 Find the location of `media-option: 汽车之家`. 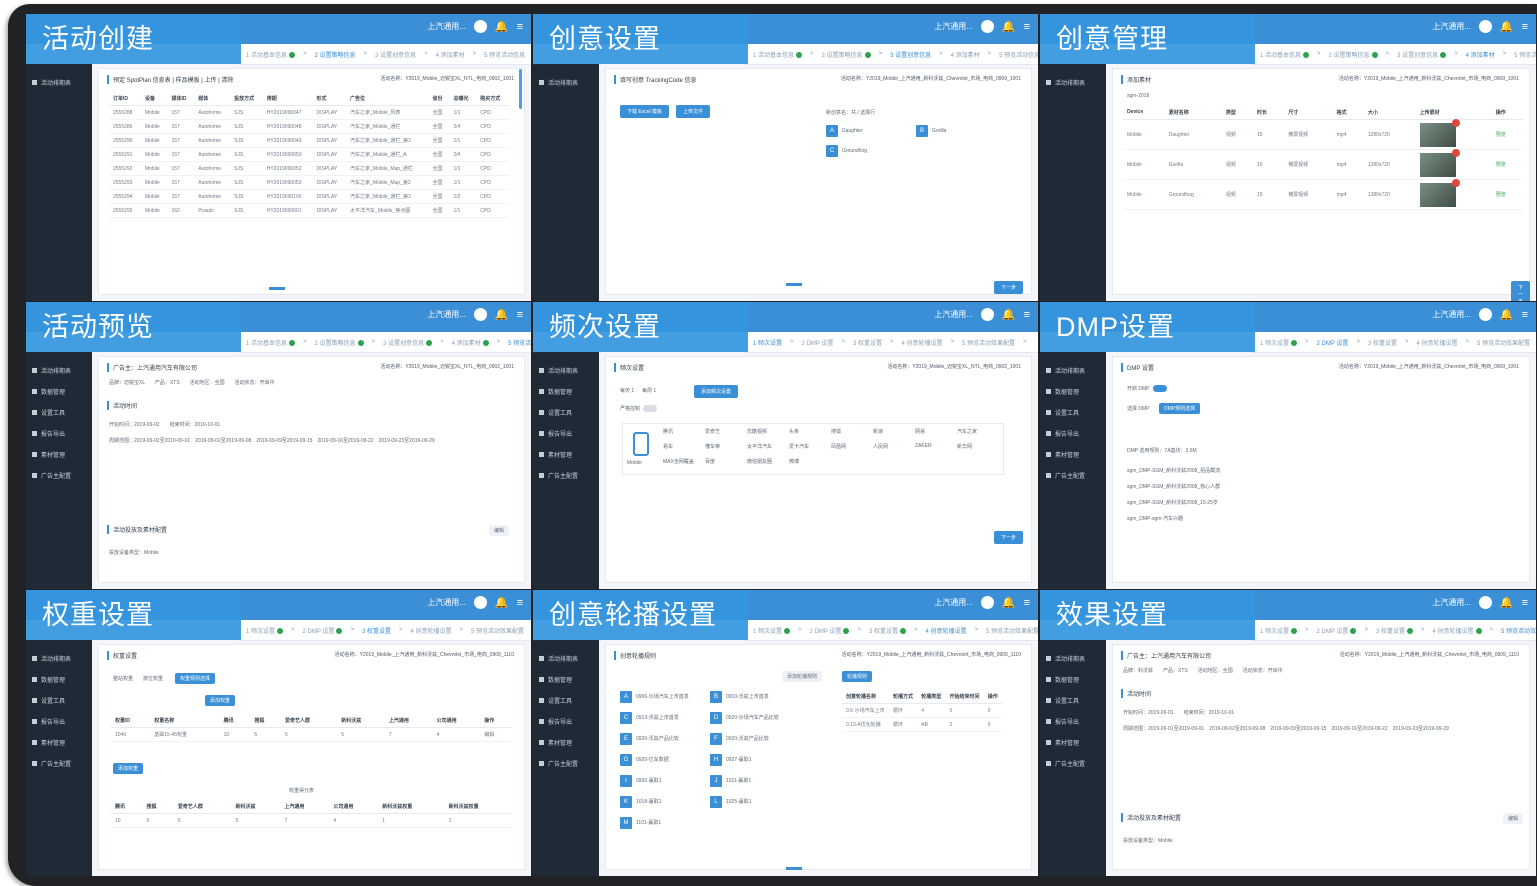

media-option: 汽车之家 is located at coordinates (967, 431).